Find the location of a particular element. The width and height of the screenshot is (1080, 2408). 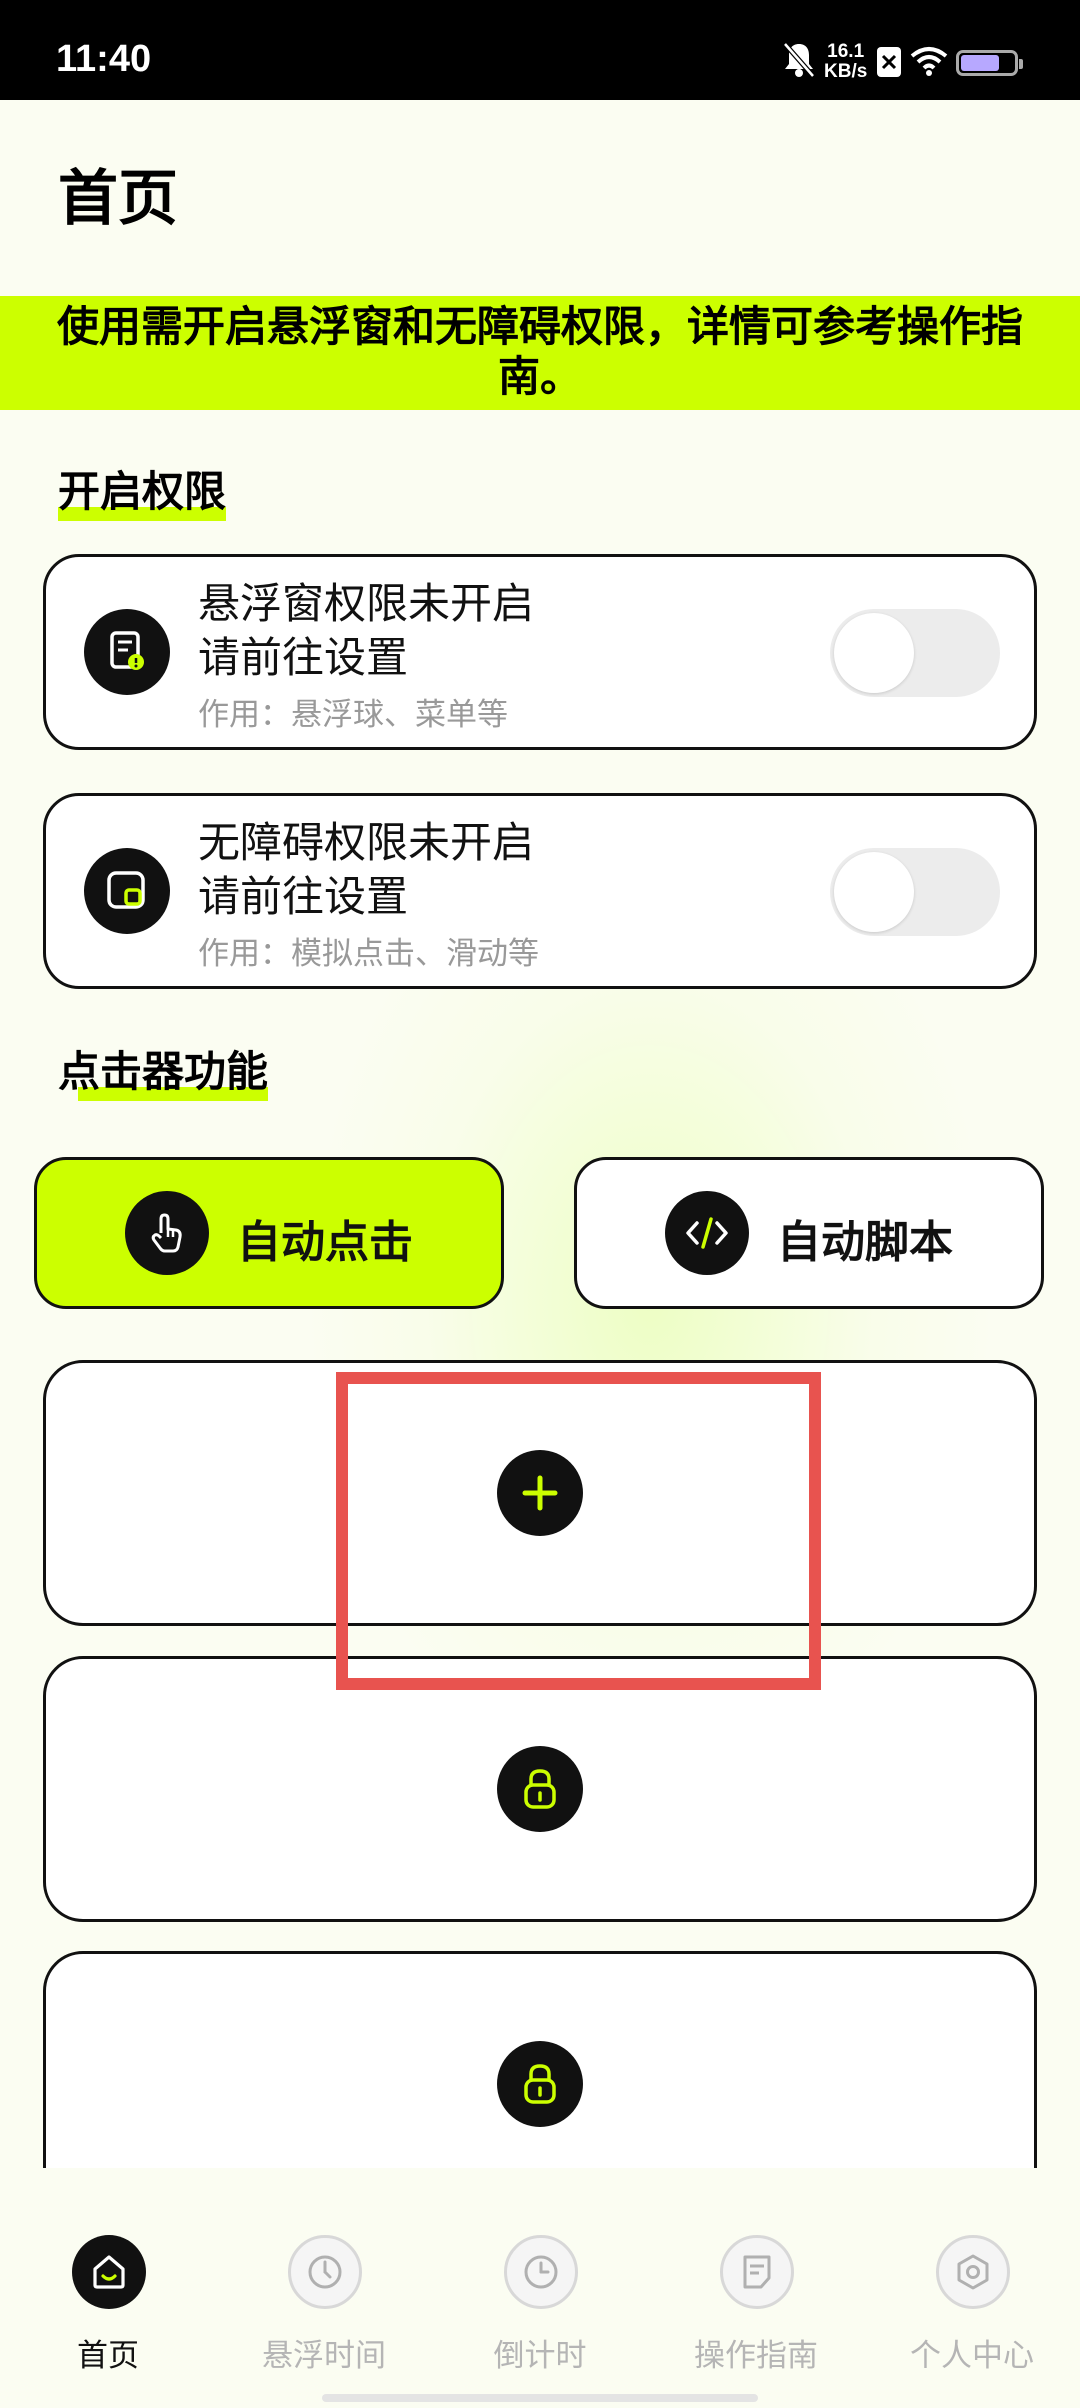

net-speed-value: 16.1 is located at coordinates (846, 51).